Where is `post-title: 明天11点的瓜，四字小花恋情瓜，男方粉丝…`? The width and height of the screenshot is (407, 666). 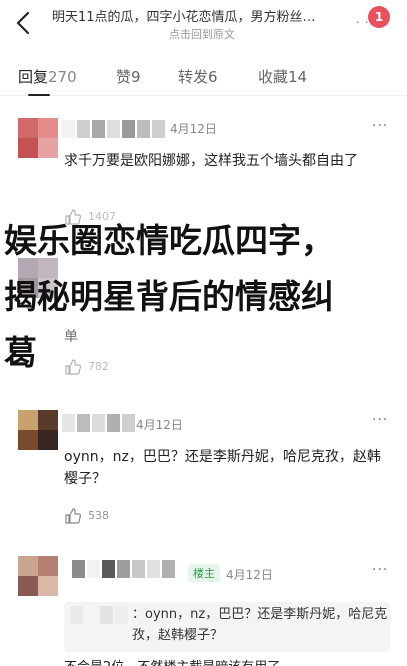
post-title: 明天11点的瓜，四字小花恋情瓜，男方粉丝… is located at coordinates (202, 15).